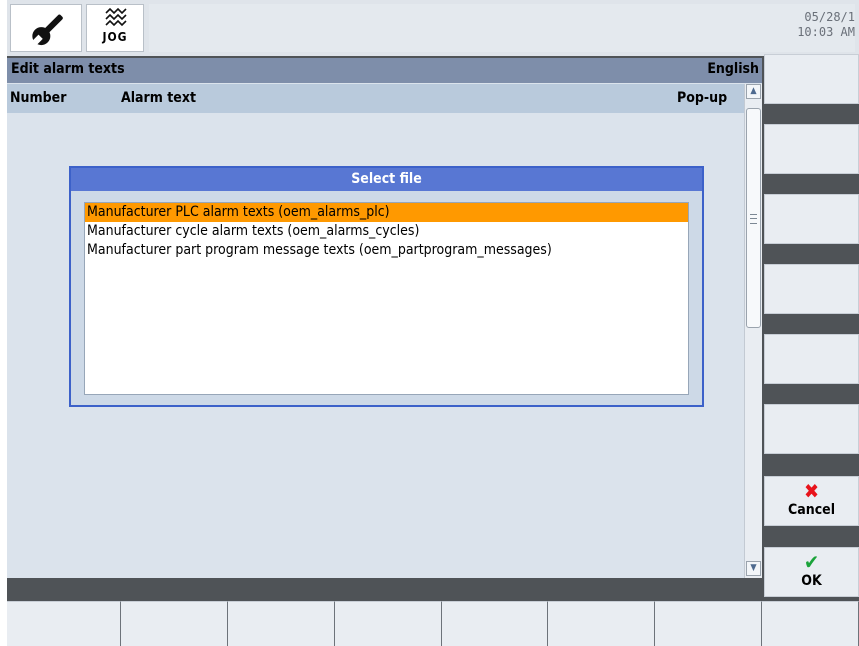  Describe the element at coordinates (811, 491) in the screenshot. I see `x-icon: ✖` at that location.